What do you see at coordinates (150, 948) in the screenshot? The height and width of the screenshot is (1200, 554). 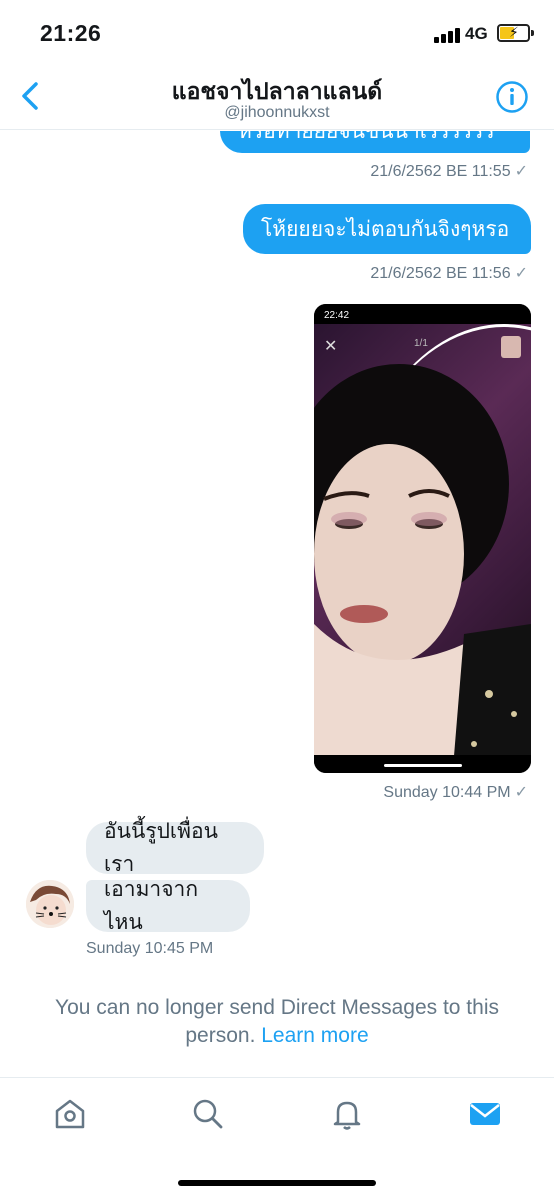 I see `message-timestamp: Sunday 10:45 PM` at bounding box center [150, 948].